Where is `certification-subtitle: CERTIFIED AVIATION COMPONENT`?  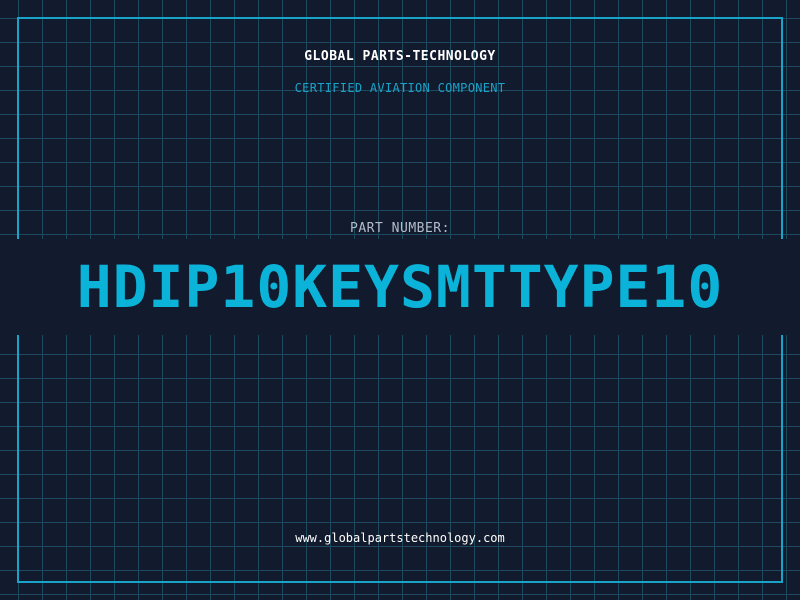
certification-subtitle: CERTIFIED AVIATION COMPONENT is located at coordinates (400, 88).